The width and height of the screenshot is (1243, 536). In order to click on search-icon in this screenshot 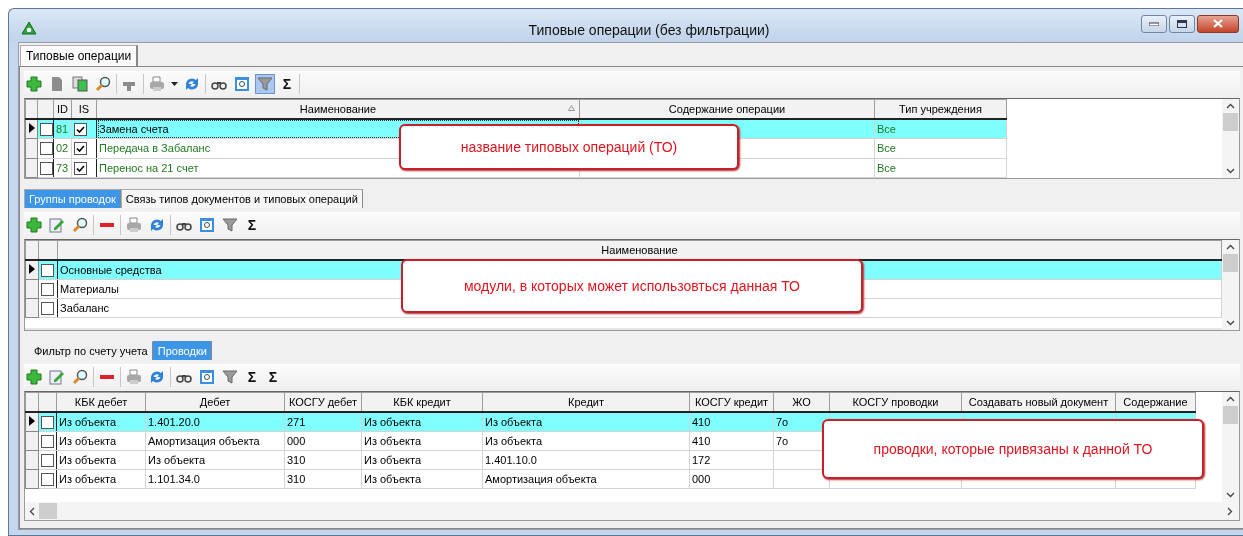, I will do `click(80, 377)`.